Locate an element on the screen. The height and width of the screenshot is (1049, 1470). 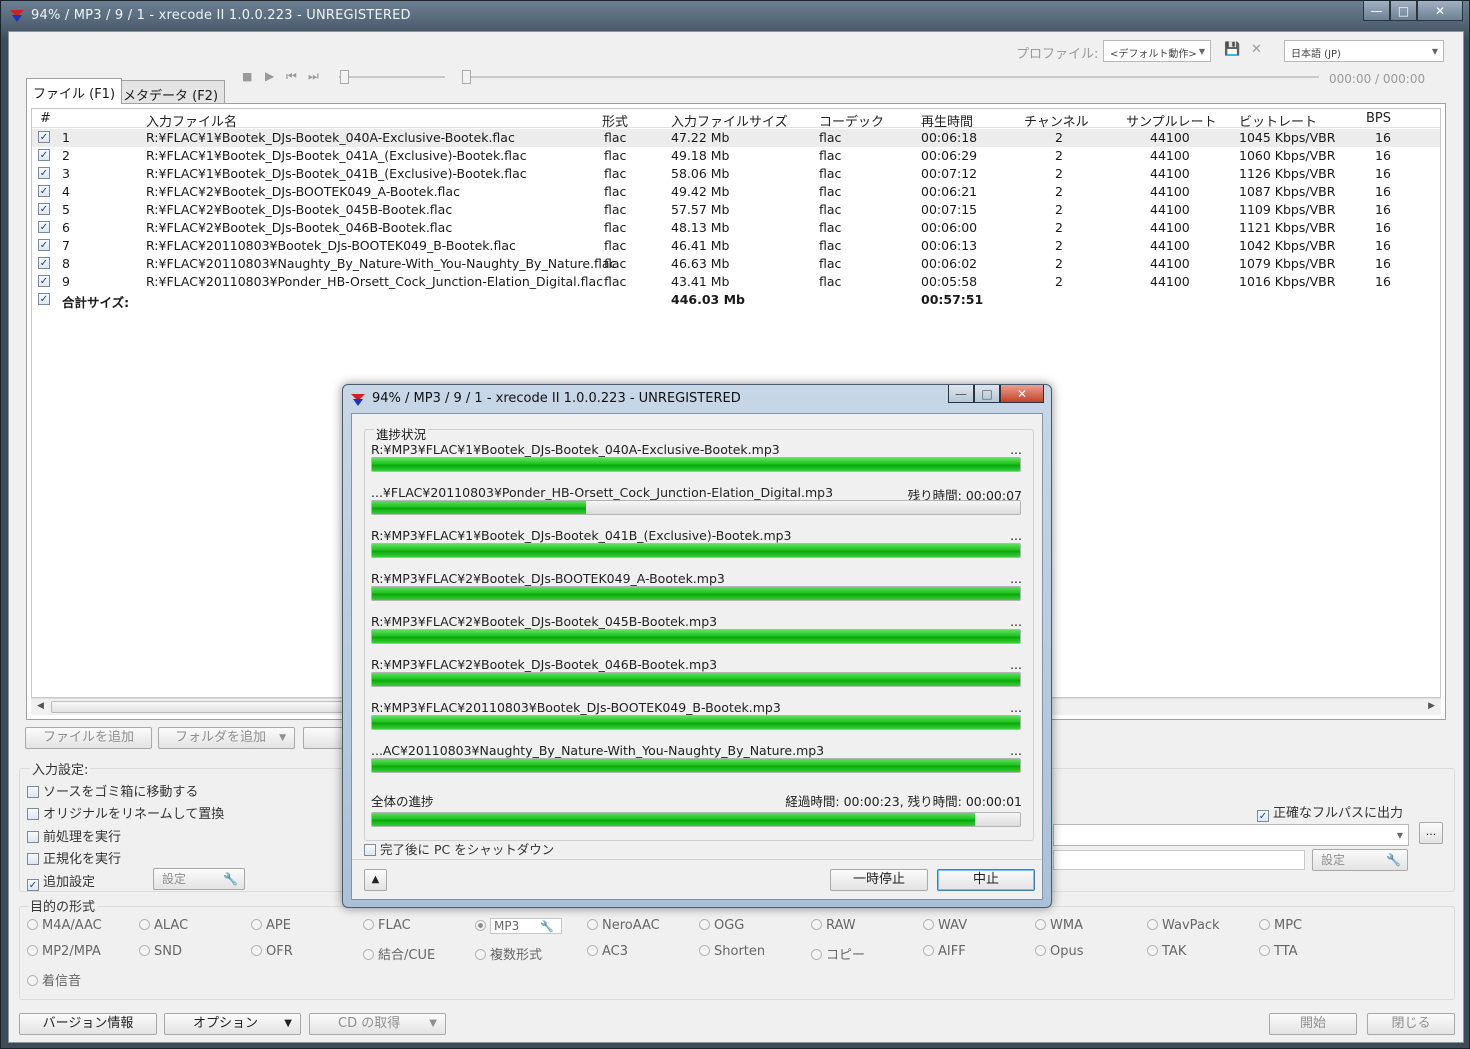
save-icon: 💾 is located at coordinates (1232, 49).